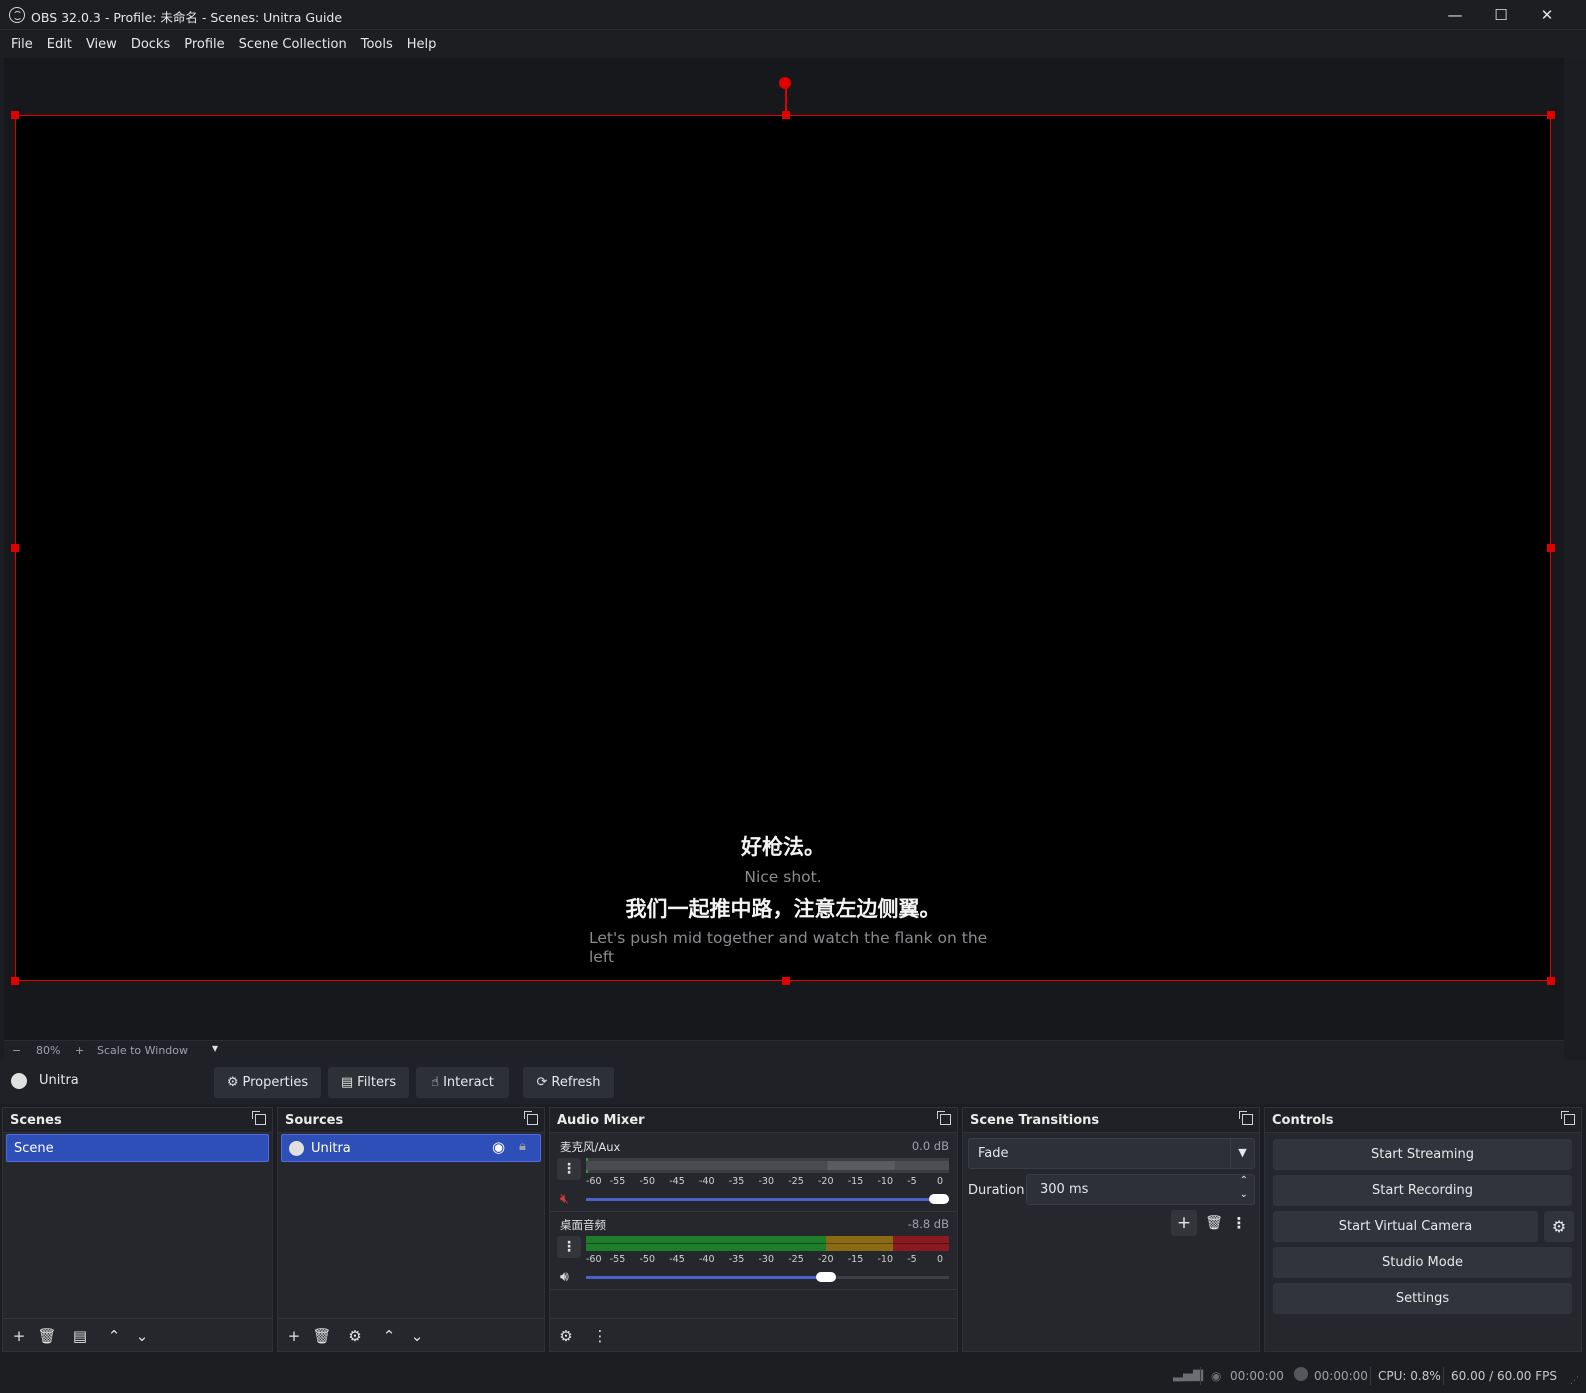 The height and width of the screenshot is (1393, 1586). What do you see at coordinates (1422, 1154) in the screenshot?
I see `start-streaming-button: Start Streaming` at bounding box center [1422, 1154].